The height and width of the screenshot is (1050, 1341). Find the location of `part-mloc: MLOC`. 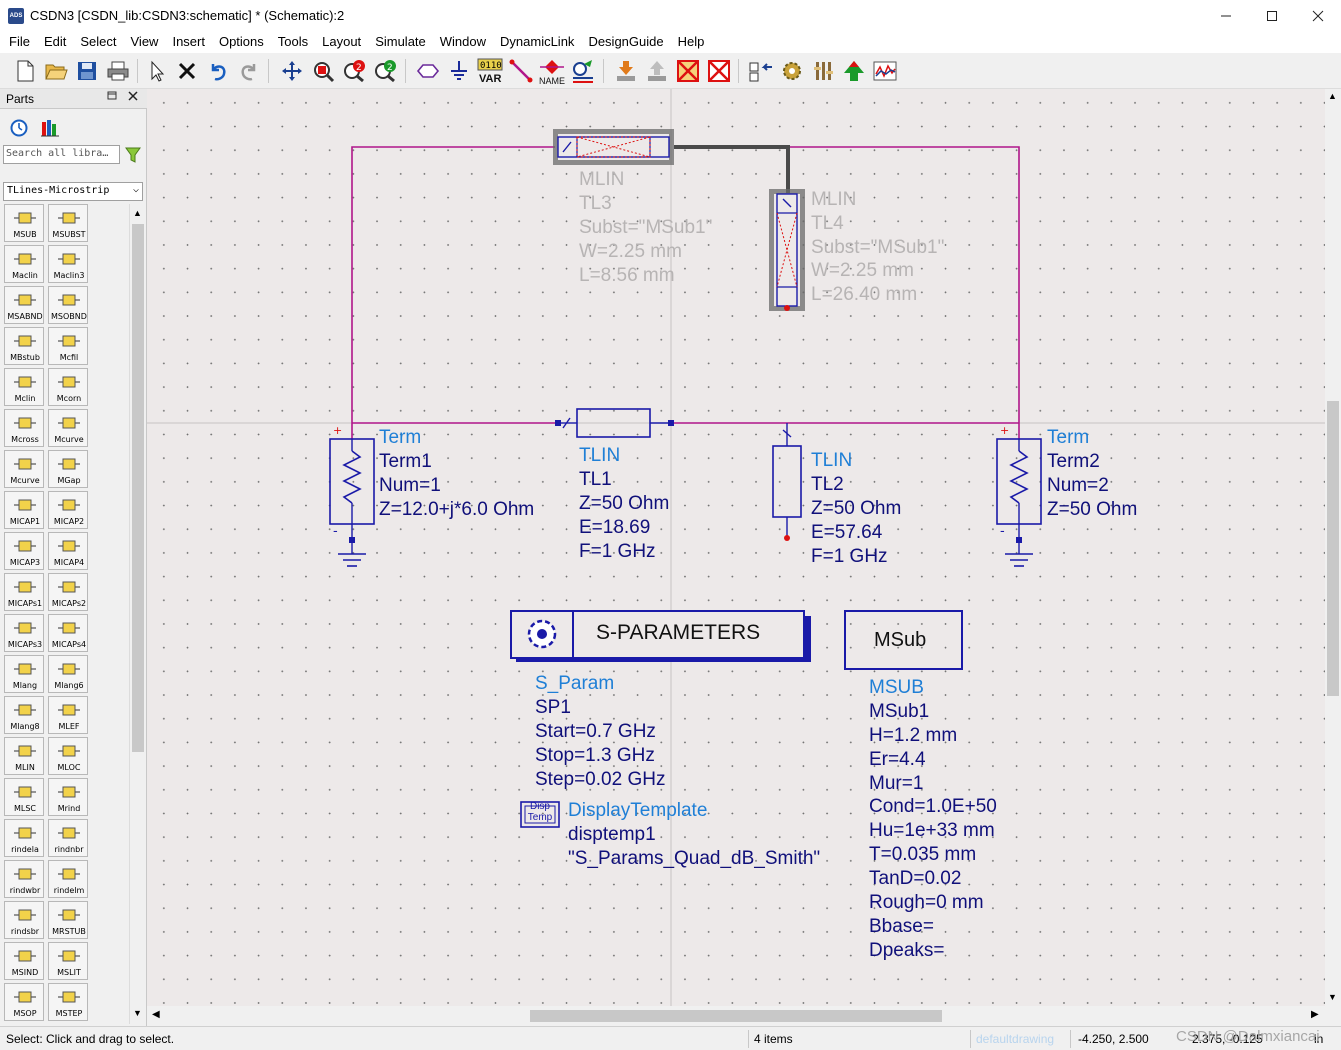

part-mloc: MLOC is located at coordinates (68, 756).